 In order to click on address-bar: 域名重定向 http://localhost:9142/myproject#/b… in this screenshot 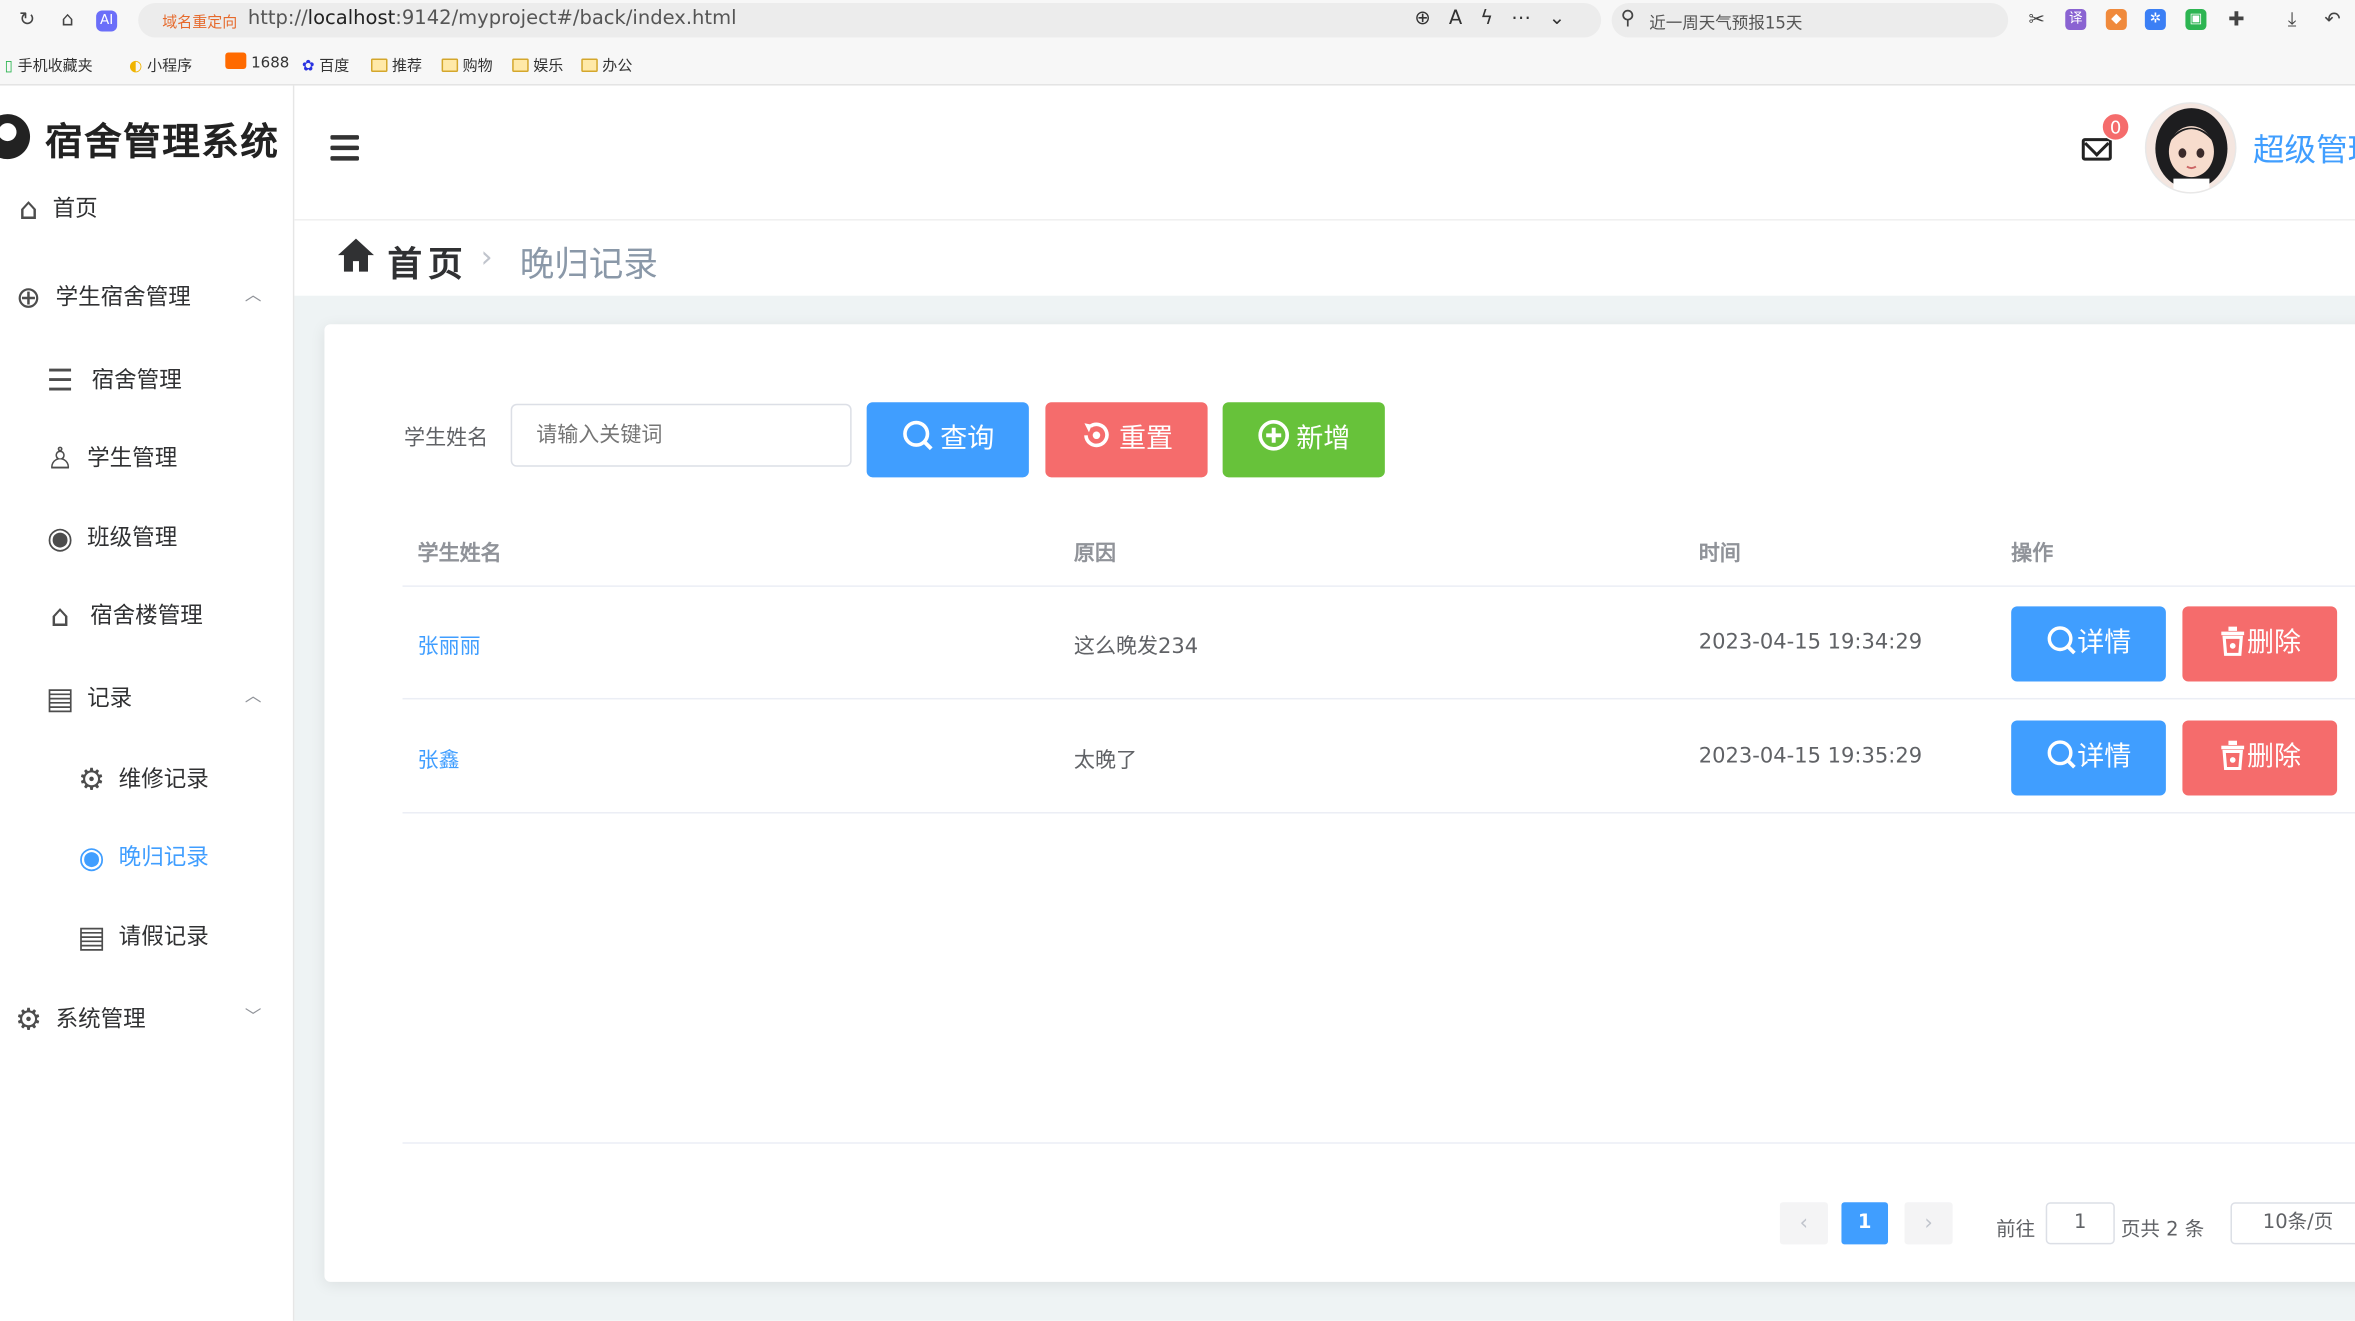, I will do `click(870, 20)`.